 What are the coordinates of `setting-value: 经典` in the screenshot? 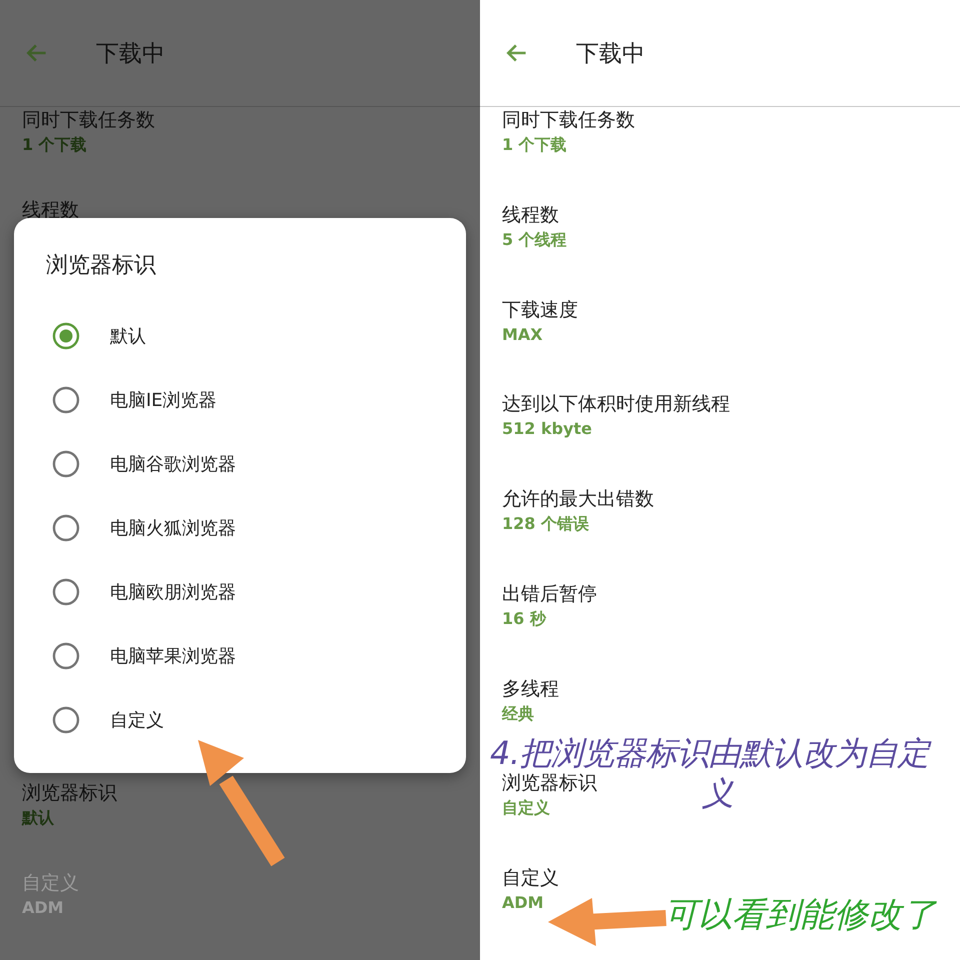 It's located at (518, 713).